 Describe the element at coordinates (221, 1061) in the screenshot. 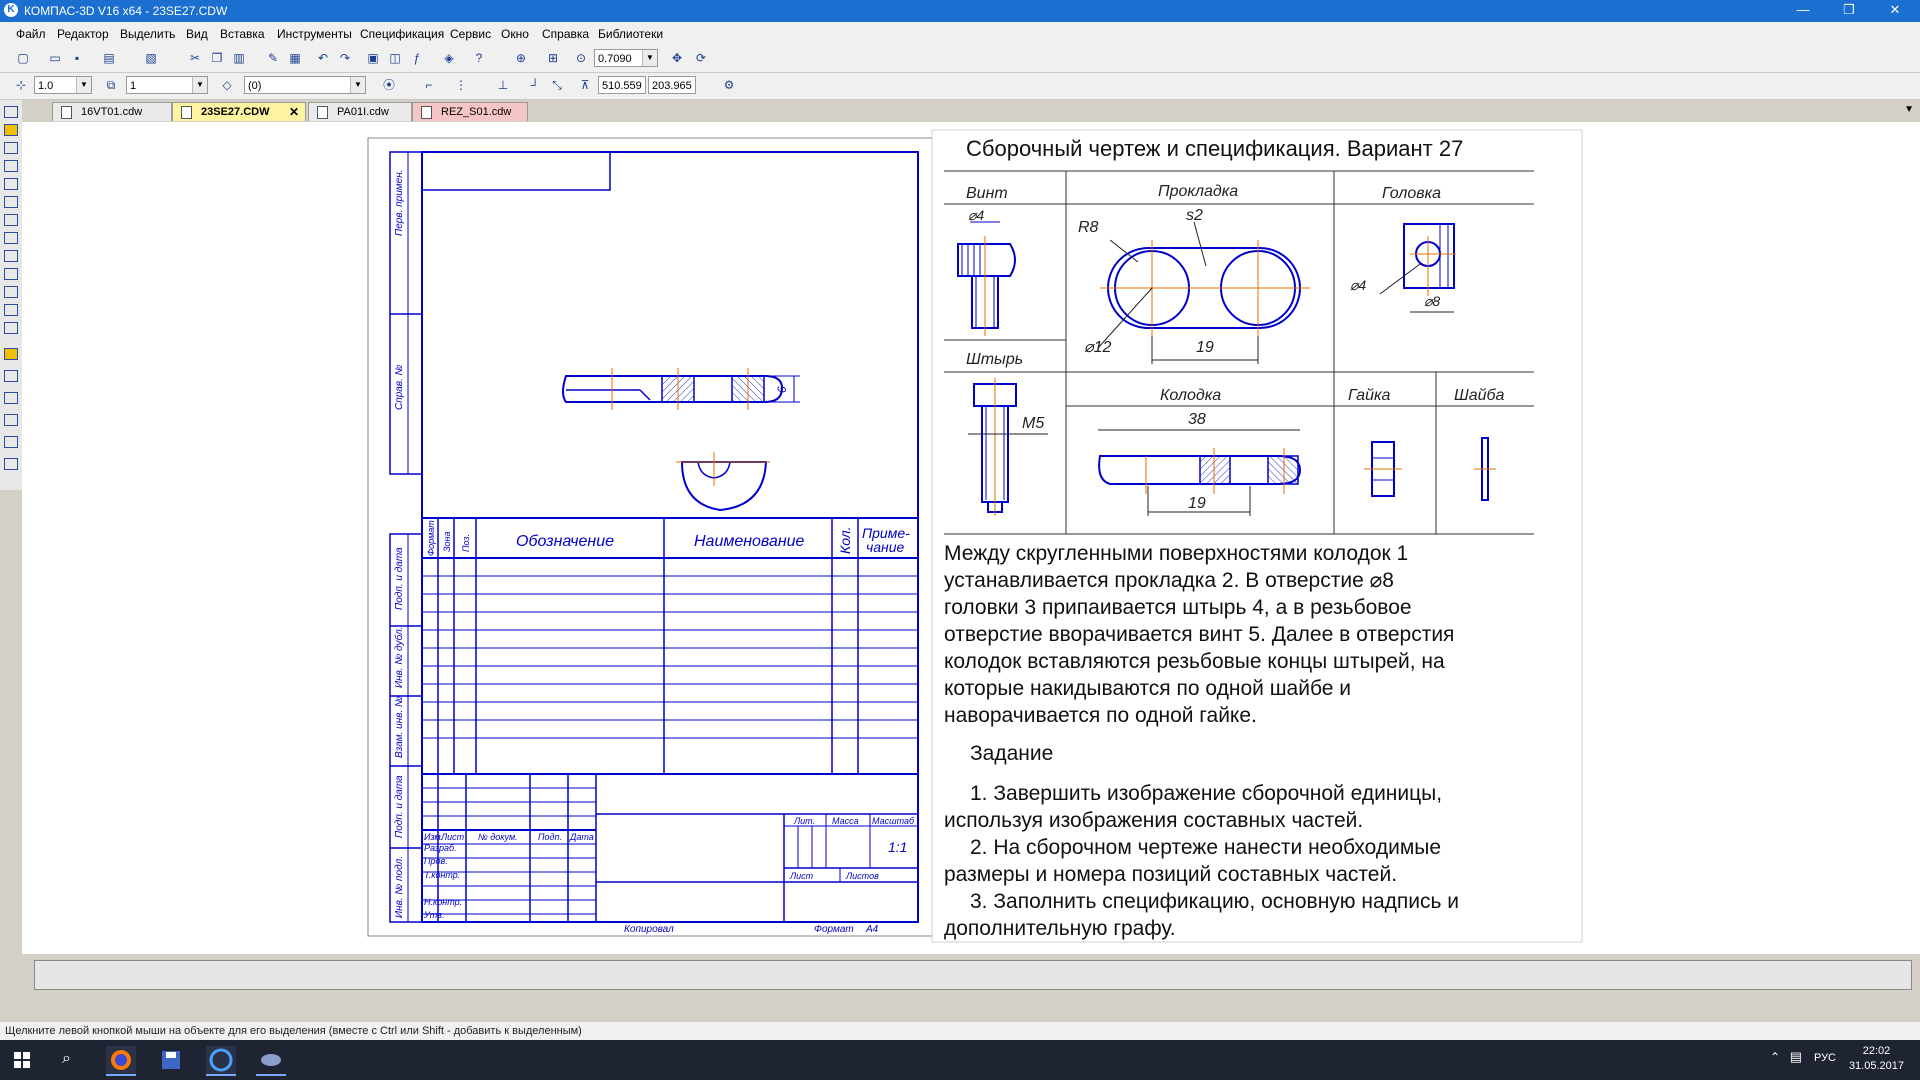

I see `kompas-taskbar-icon` at that location.